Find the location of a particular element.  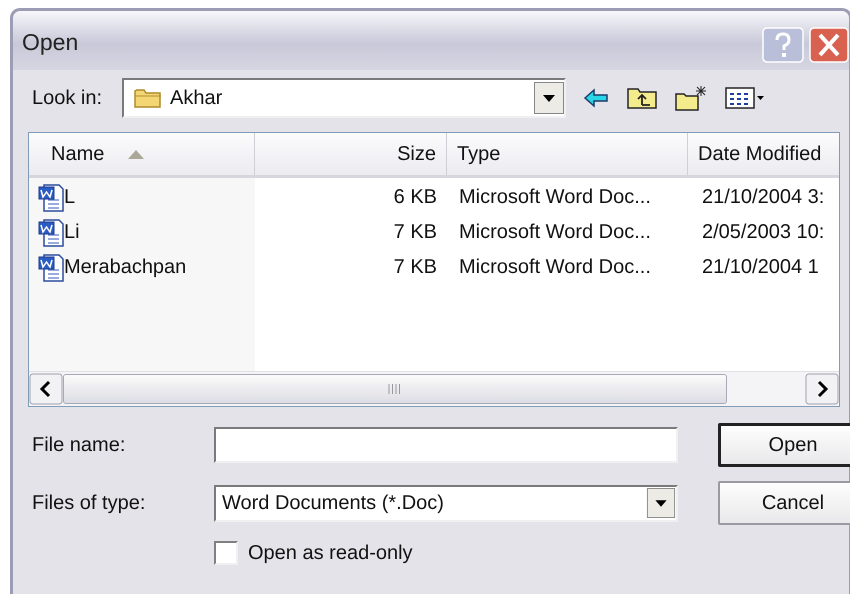

scroll-left-button is located at coordinates (46, 389).